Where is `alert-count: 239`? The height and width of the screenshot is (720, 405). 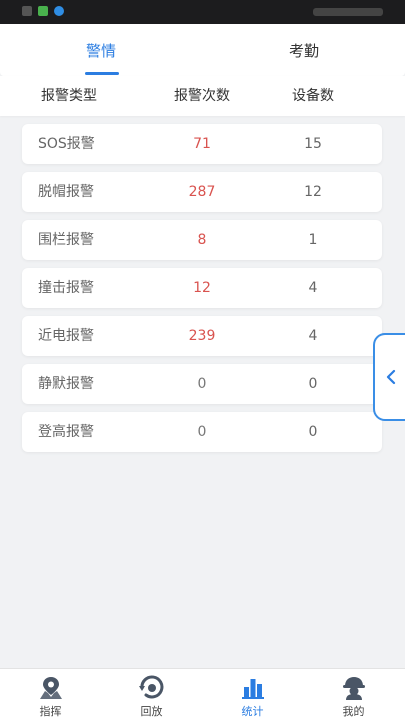 alert-count: 239 is located at coordinates (202, 336).